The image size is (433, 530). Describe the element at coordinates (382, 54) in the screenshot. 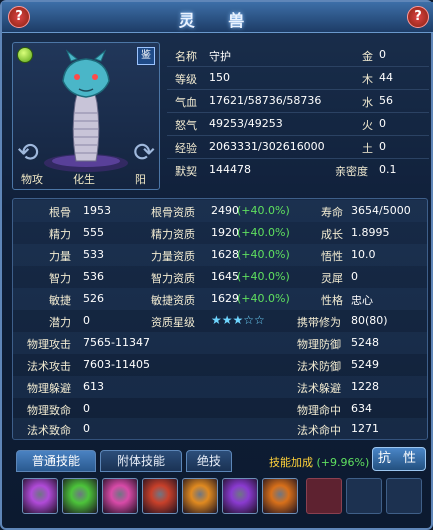

I see `info-value: 0` at that location.